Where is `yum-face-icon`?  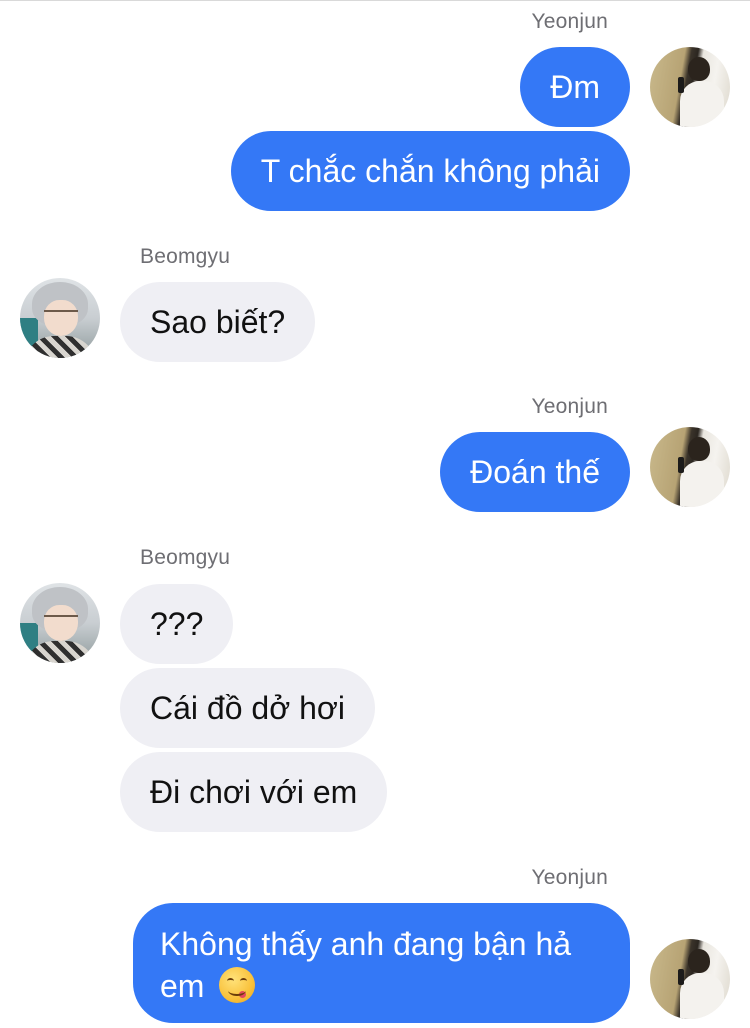
yum-face-icon is located at coordinates (237, 985).